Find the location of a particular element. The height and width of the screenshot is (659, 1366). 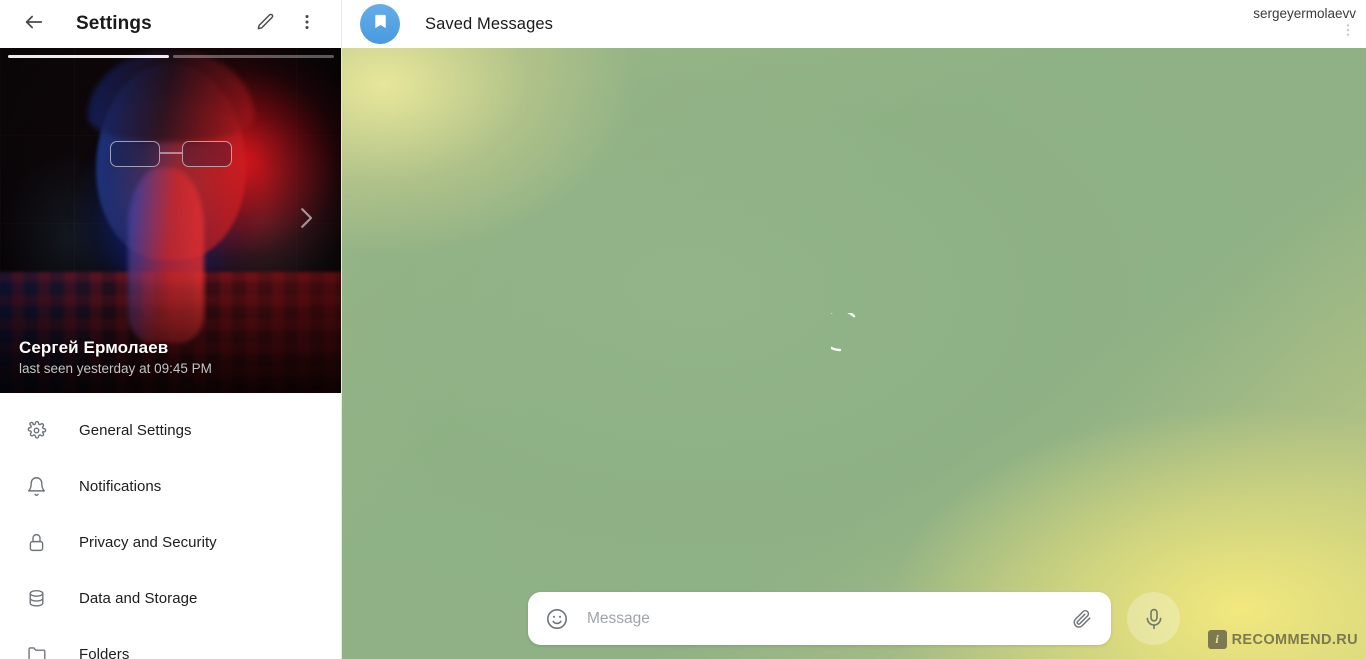

settings-header: Settings is located at coordinates (170, 24).